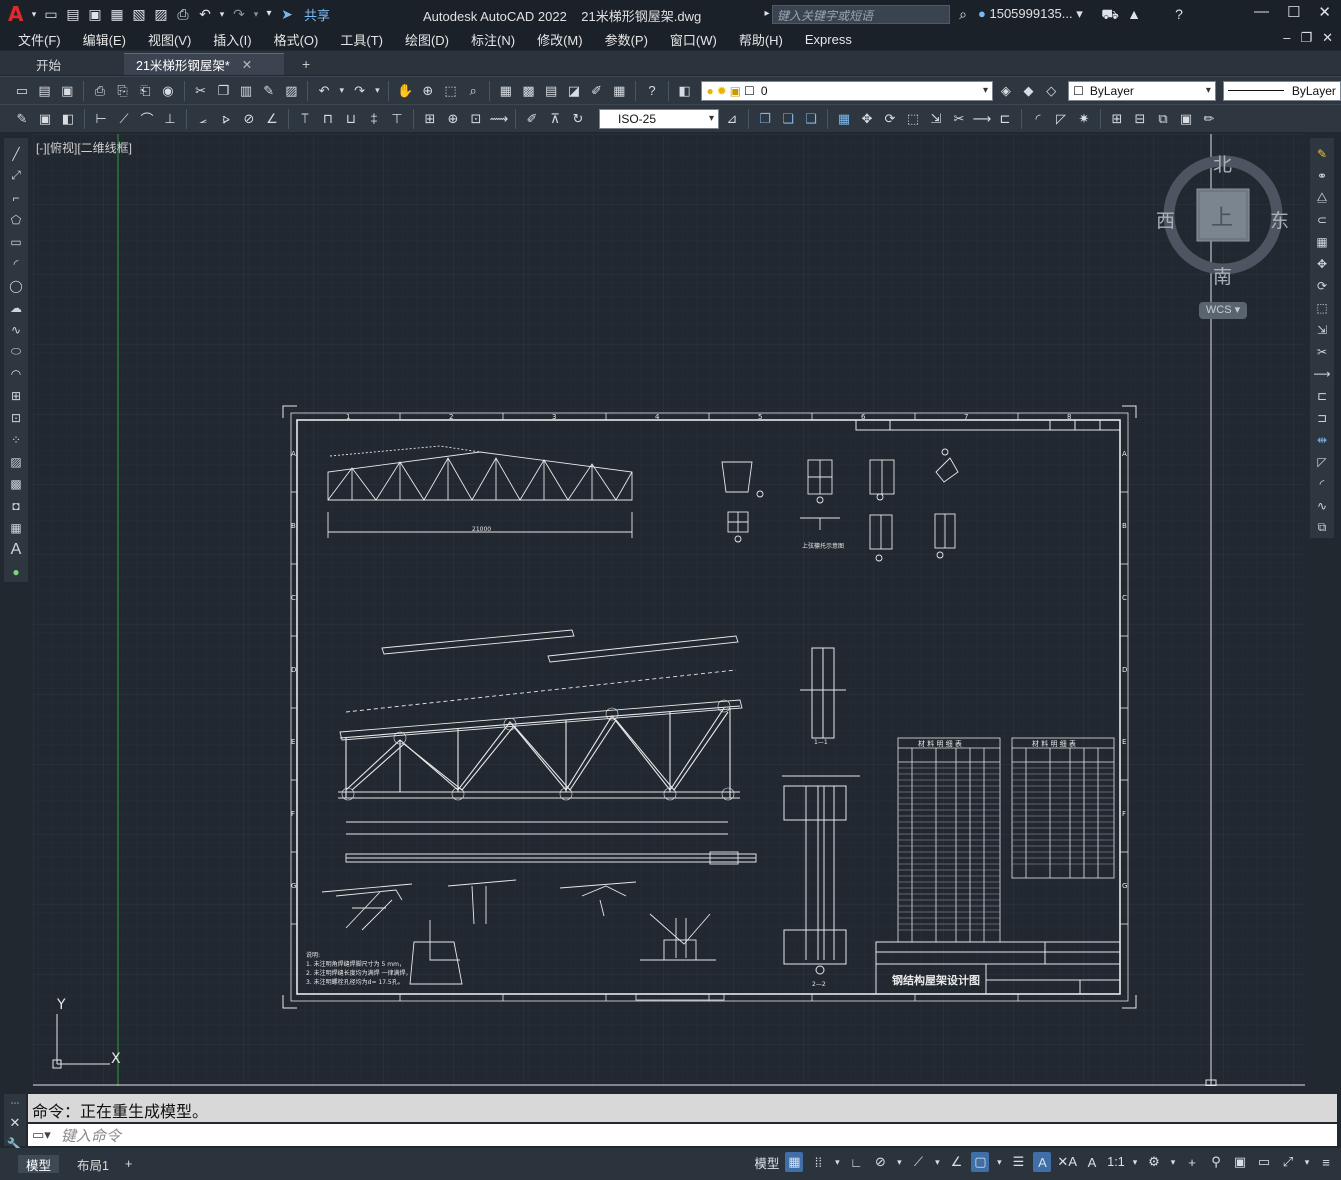 This screenshot has width=1341, height=1180. Describe the element at coordinates (428, 91) in the screenshot. I see `zoom-realtime-icon: ⊕` at that location.